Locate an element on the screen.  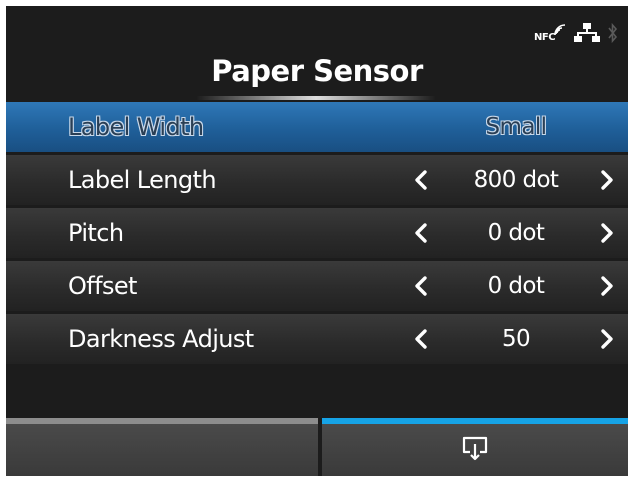
setting-row-darkness-adjust: Darkness Adjust 50 is located at coordinates (317, 339).